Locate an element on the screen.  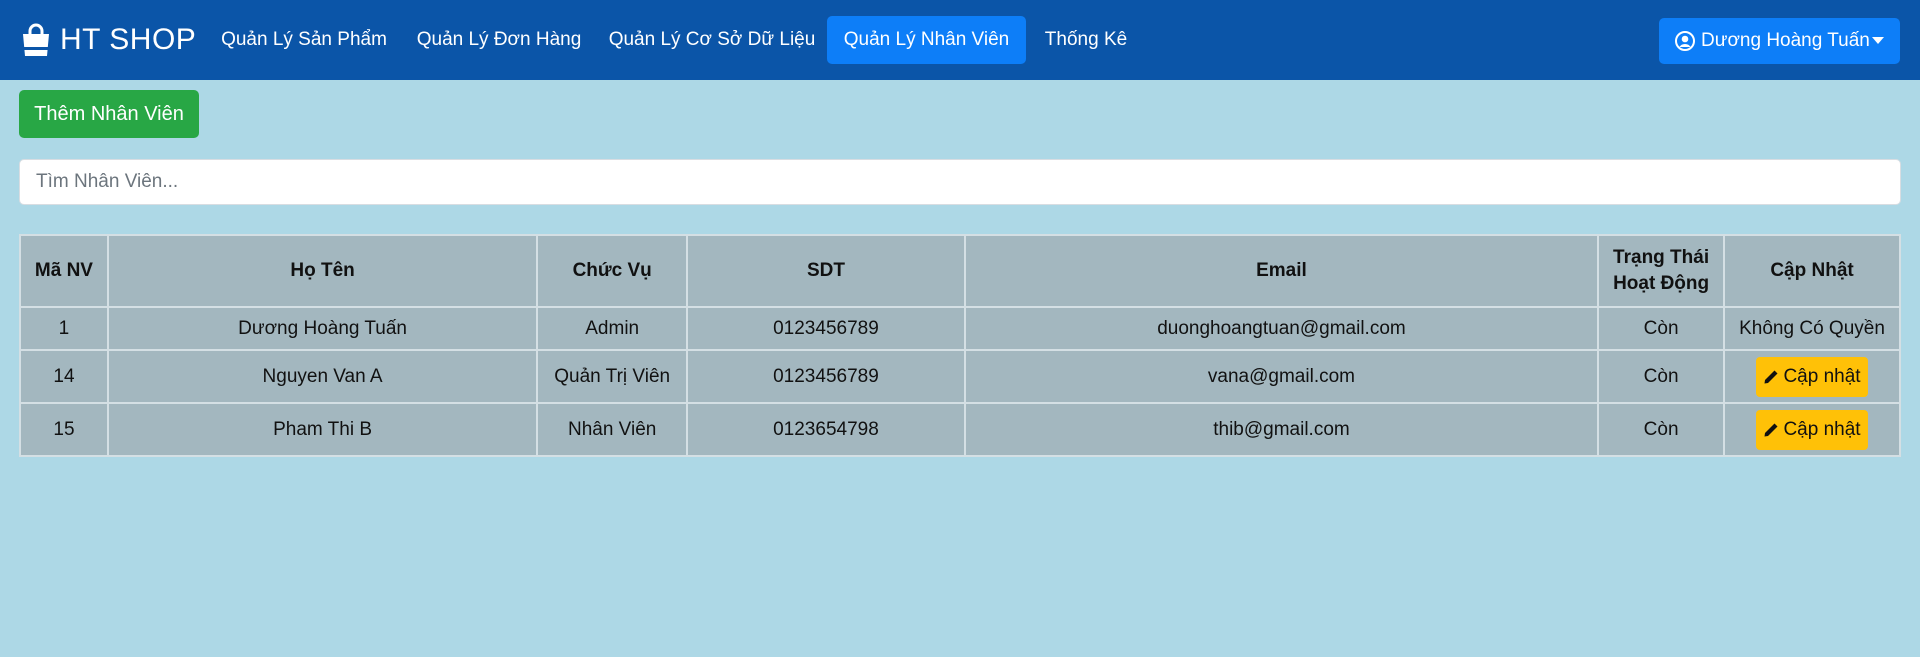
brand-name: HT SHOP is located at coordinates (128, 39).